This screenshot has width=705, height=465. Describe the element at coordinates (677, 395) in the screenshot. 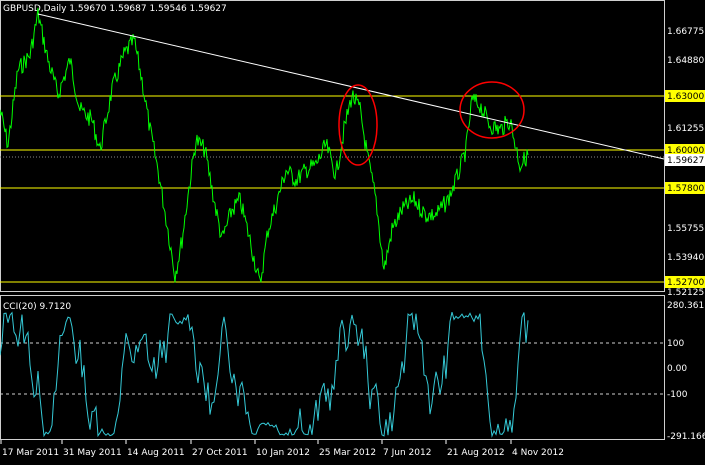

I see `cci-tick: -100` at that location.